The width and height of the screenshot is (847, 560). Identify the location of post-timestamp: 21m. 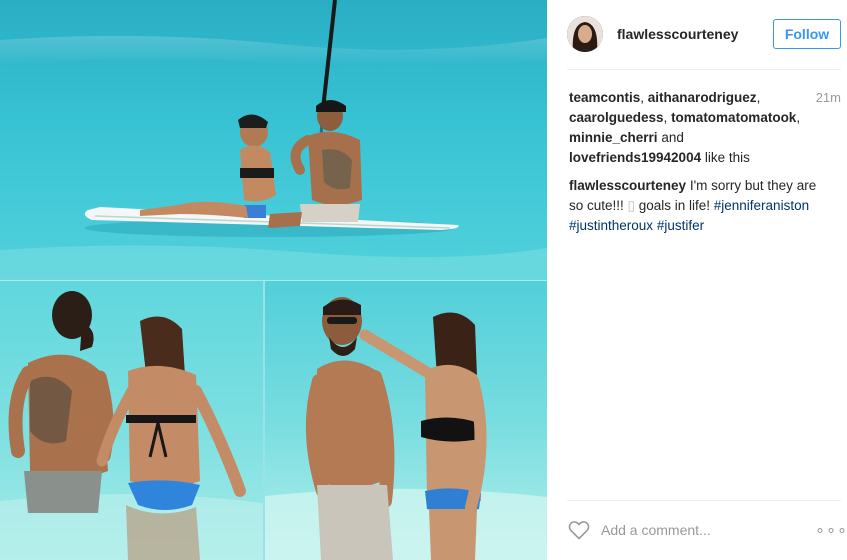
(828, 97).